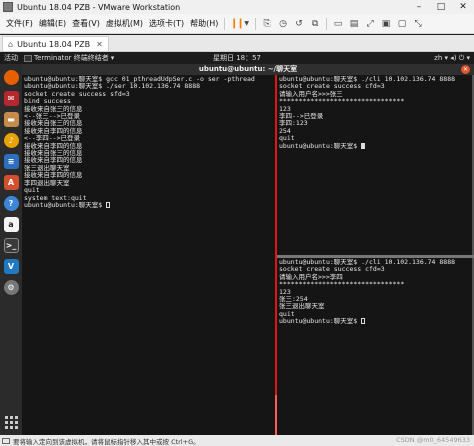  What do you see at coordinates (10, 44) in the screenshot?
I see `home-icon: ⌂` at bounding box center [10, 44].